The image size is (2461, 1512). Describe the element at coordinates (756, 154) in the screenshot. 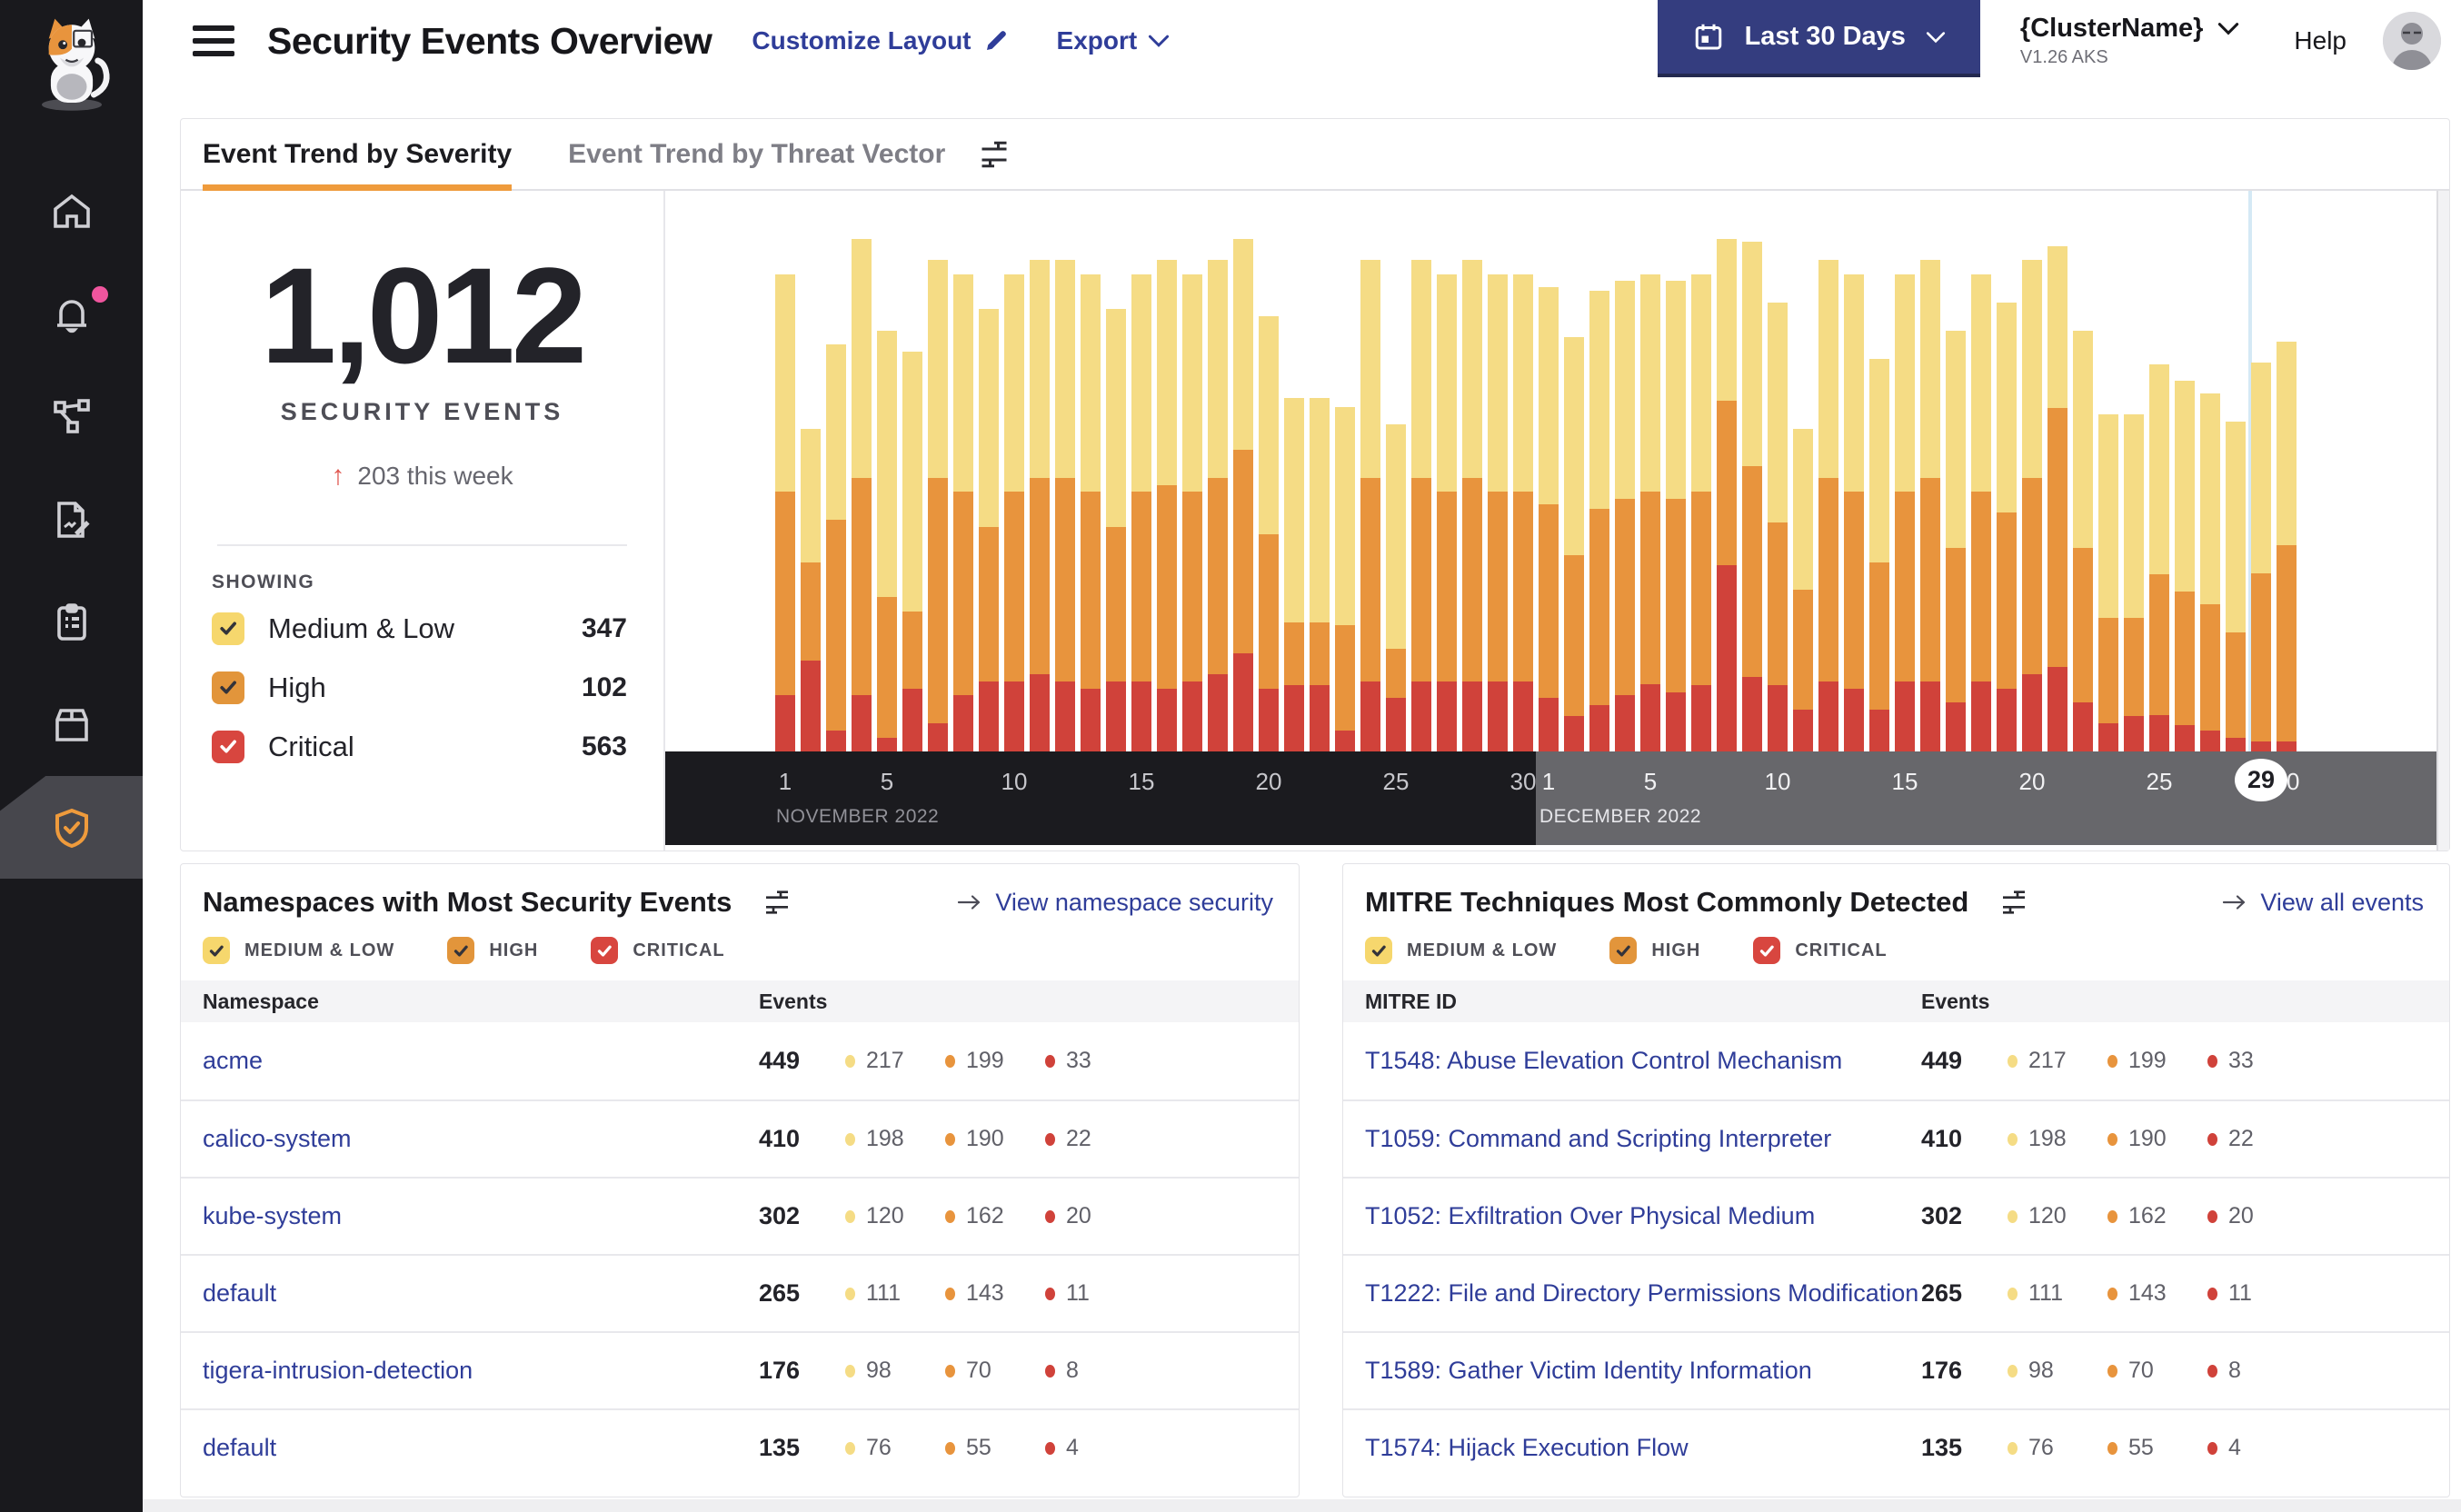

I see `tab-event-trend-by-threat-vector: Event Trend by Threat Vector` at that location.